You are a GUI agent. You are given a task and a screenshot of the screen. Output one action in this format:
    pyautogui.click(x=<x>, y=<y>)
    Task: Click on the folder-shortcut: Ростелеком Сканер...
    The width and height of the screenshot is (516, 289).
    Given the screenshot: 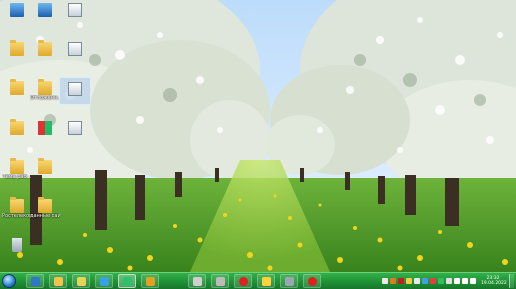 What is the action you would take?
    pyautogui.click(x=17, y=208)
    